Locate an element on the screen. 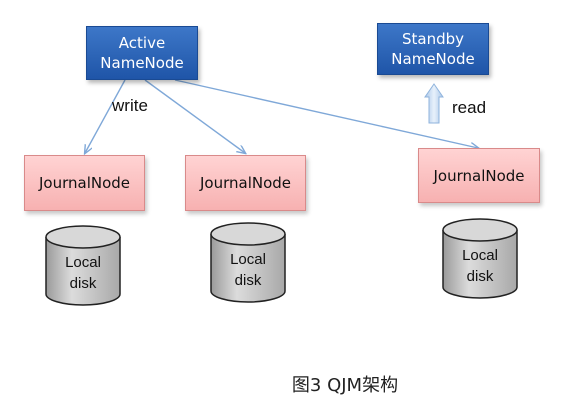 This screenshot has width=570, height=410. journalnode-1: JournalNode is located at coordinates (84, 183).